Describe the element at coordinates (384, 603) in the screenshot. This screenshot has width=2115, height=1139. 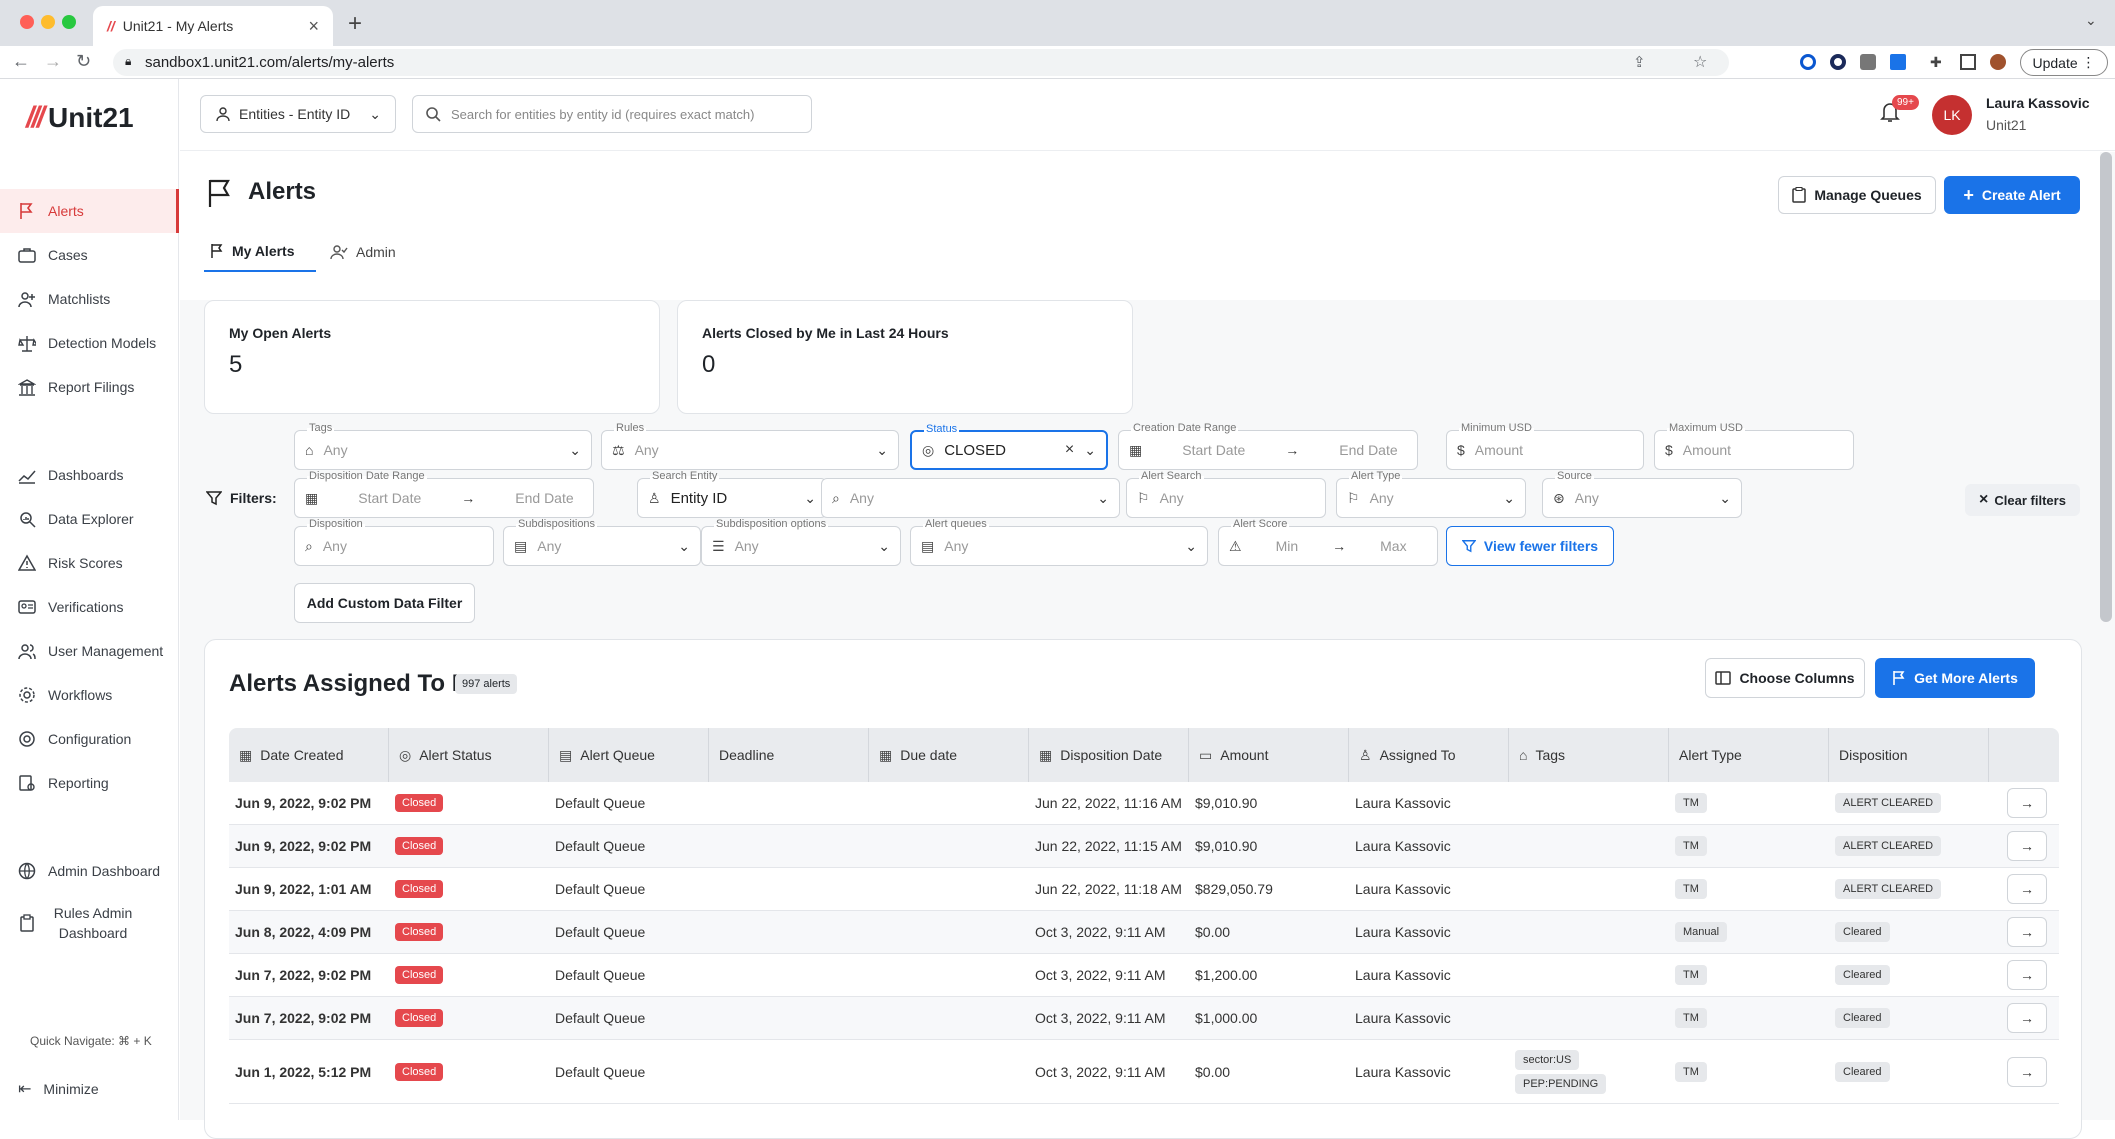
I see `add-custom-data-filter-button: Add Custom Data Filter` at that location.